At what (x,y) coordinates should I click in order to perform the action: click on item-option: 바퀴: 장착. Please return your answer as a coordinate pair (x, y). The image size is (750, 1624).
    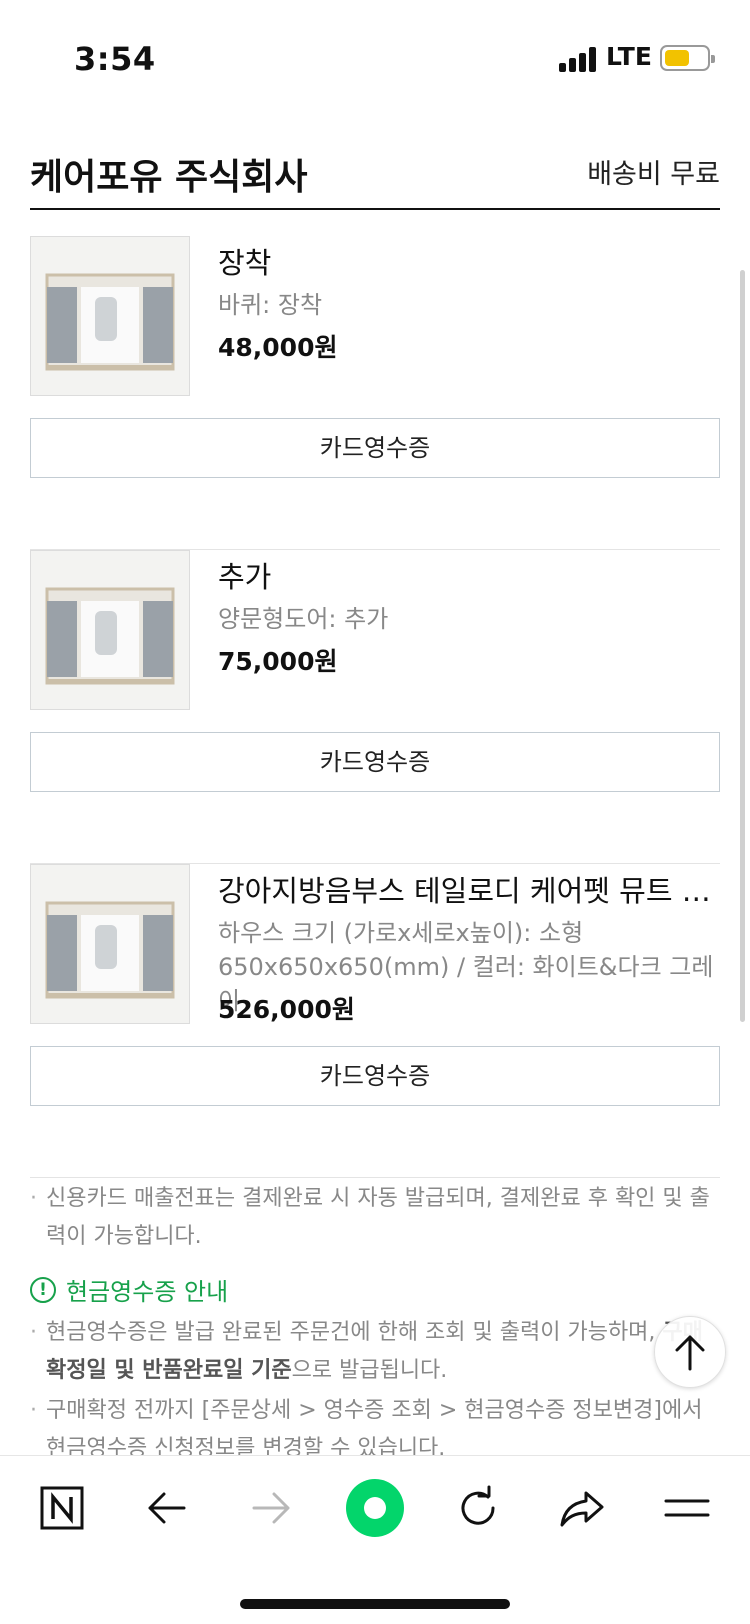
    Looking at the image, I should click on (270, 305).